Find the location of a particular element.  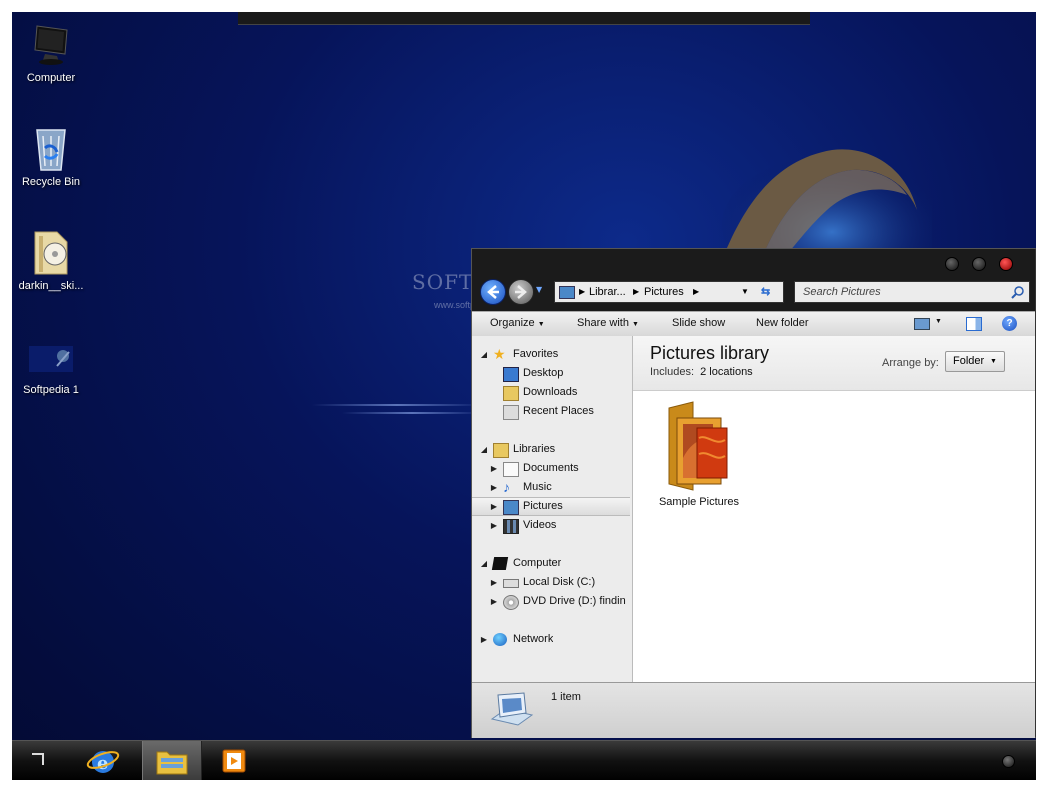

organize-button: Organize ▼ is located at coordinates (517, 323).